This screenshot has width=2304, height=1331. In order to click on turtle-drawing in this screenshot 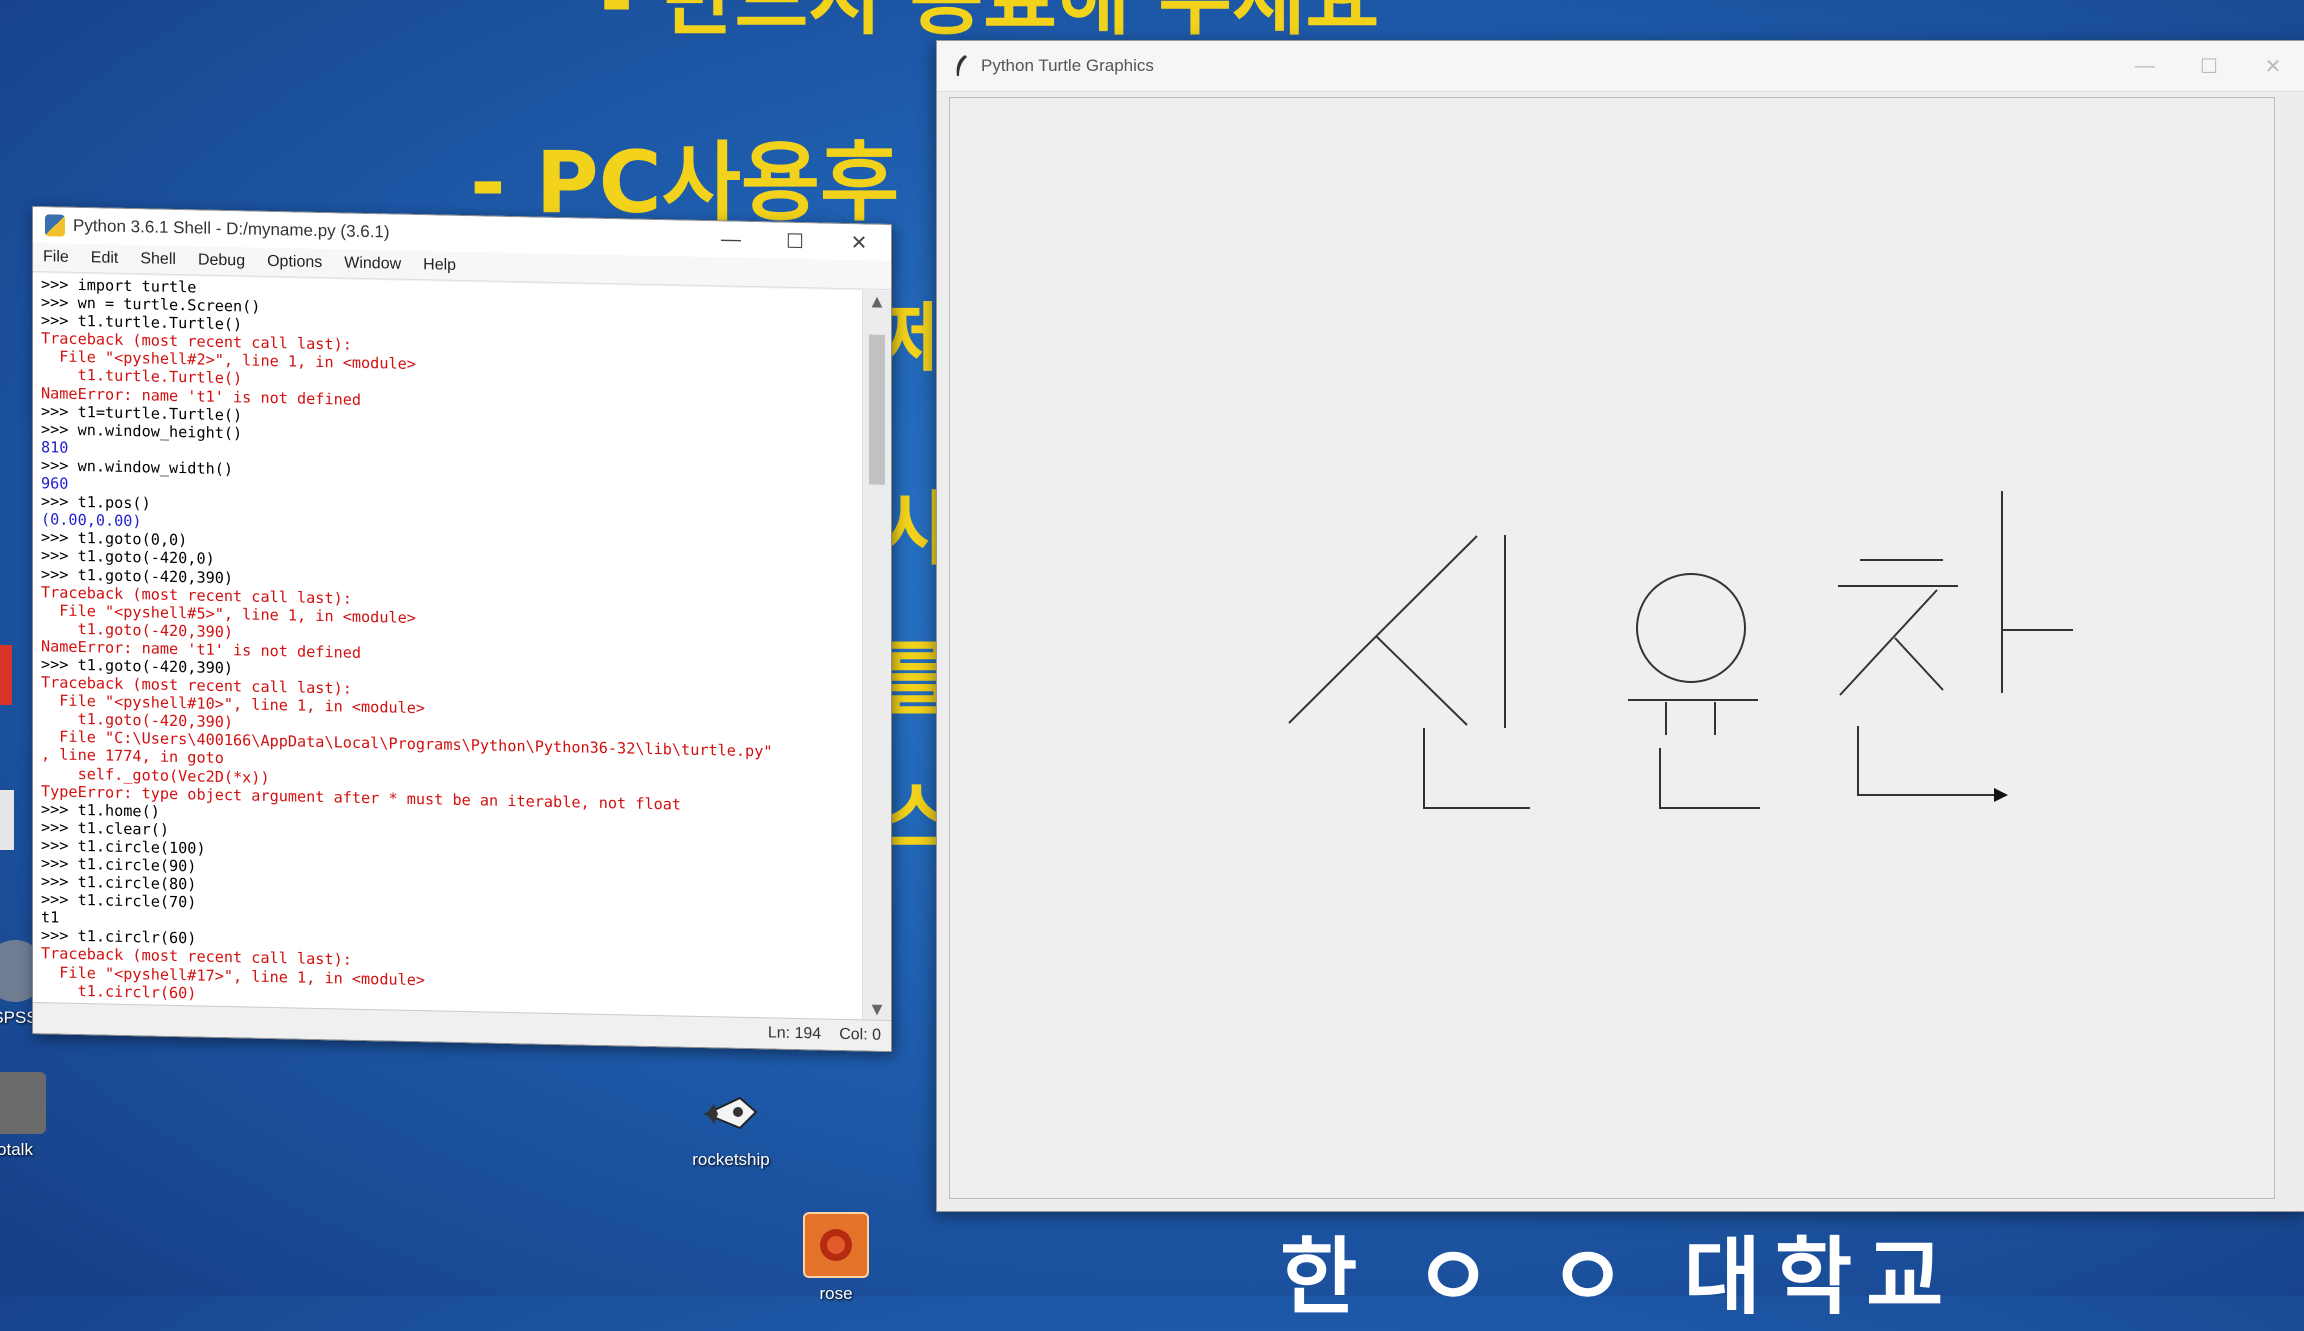, I will do `click(1680, 650)`.